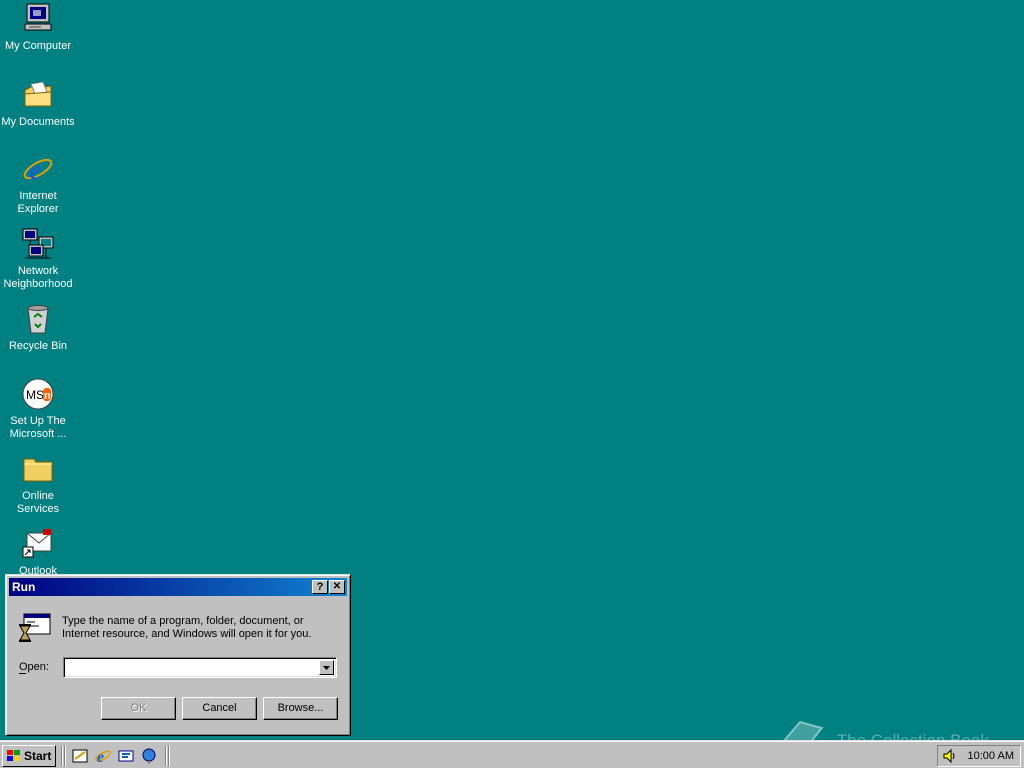 This screenshot has height=768, width=1024. What do you see at coordinates (320, 587) in the screenshot?
I see `help-button: ?` at bounding box center [320, 587].